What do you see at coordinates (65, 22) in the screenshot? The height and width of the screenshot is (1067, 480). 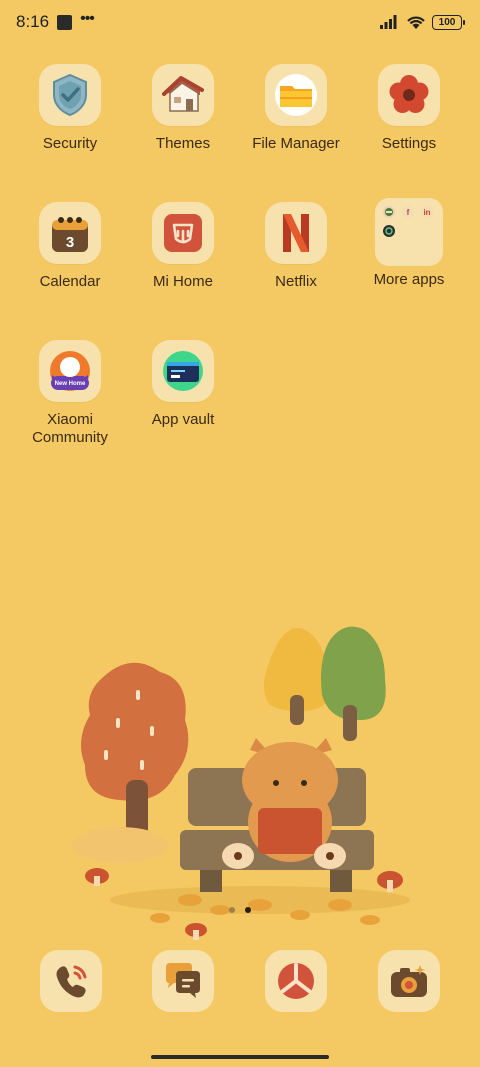 I see `notification-icon` at bounding box center [65, 22].